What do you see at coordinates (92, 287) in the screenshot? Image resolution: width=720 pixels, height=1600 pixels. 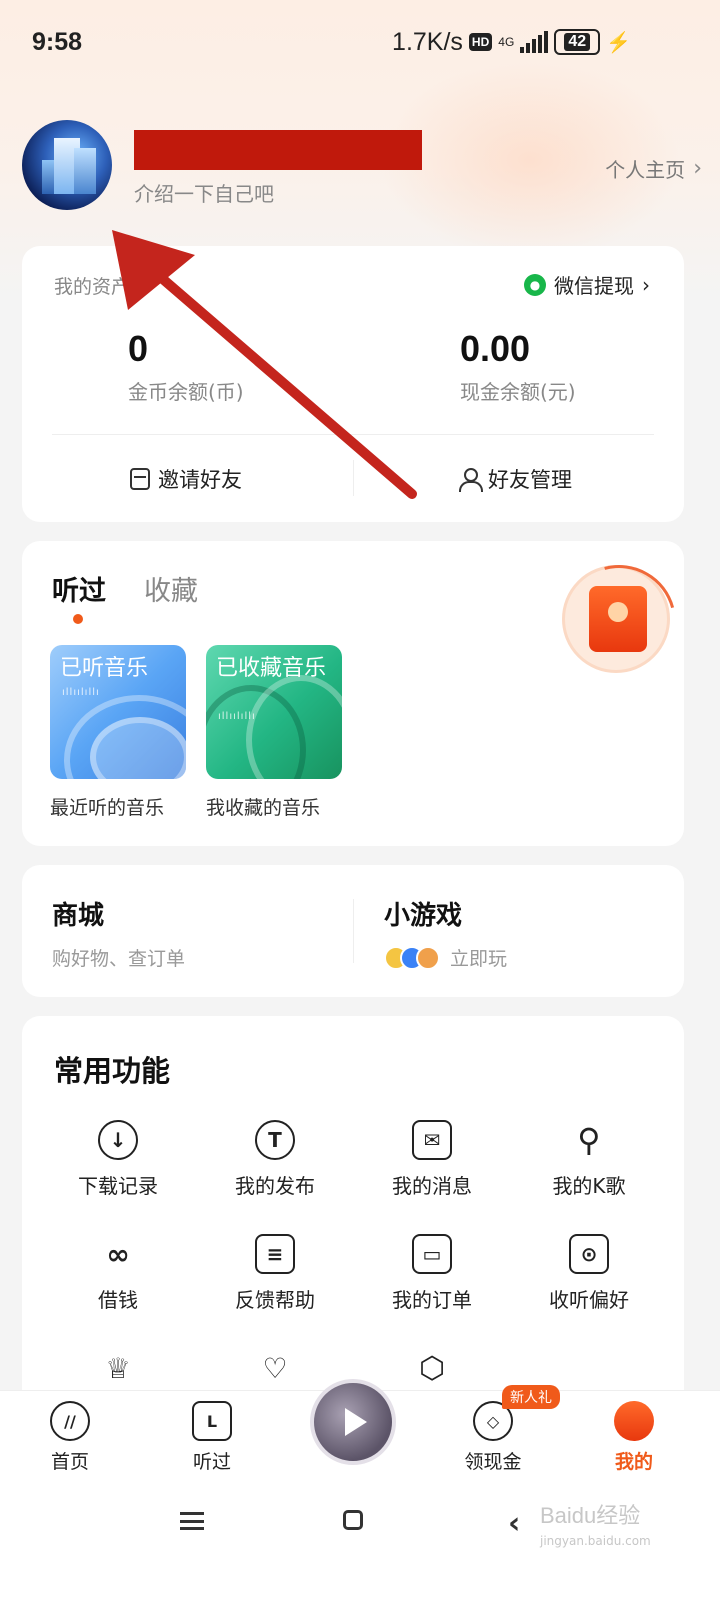 I see `assets-title: 我的资产` at bounding box center [92, 287].